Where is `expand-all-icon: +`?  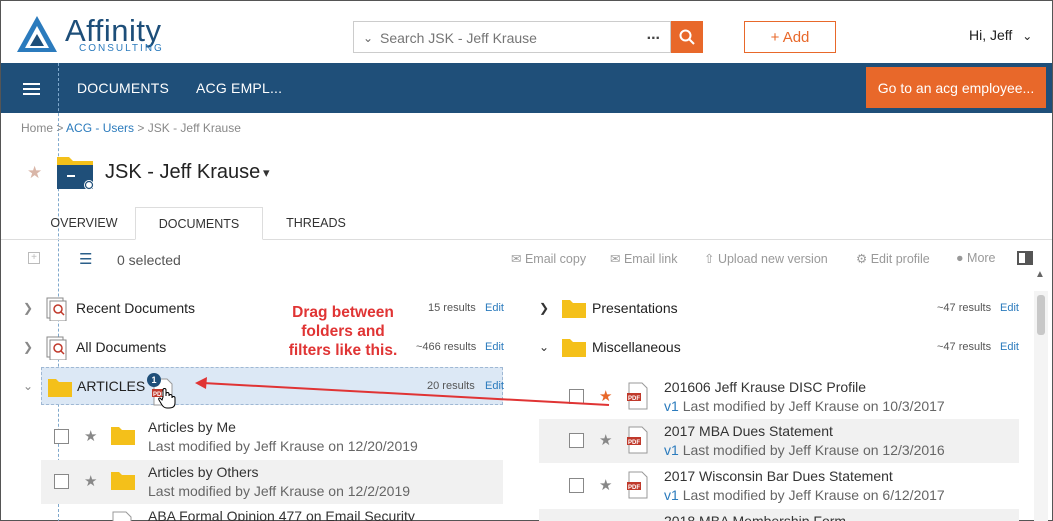
expand-all-icon: + is located at coordinates (34, 258).